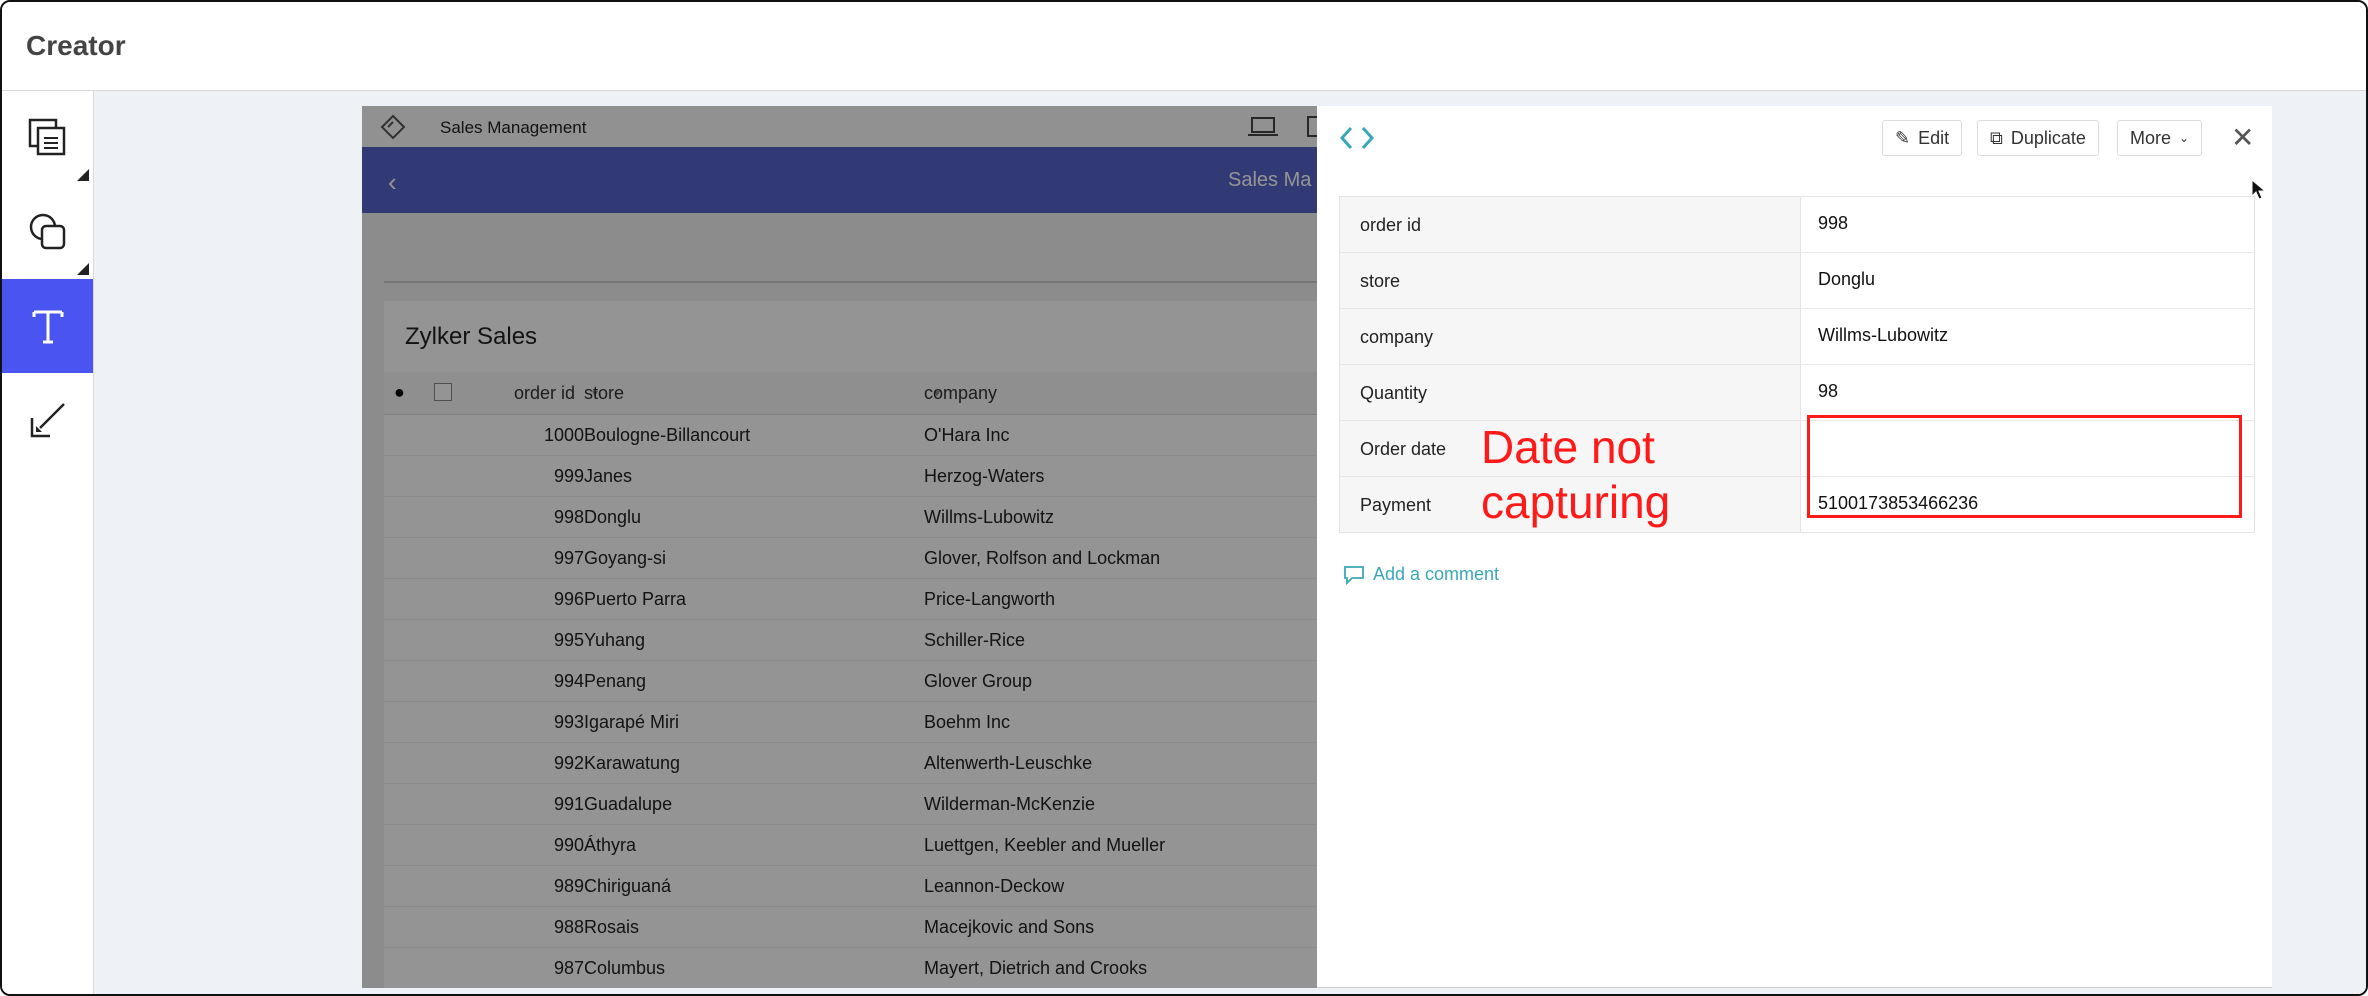 The height and width of the screenshot is (996, 2368). I want to click on copy-tool-button, so click(47, 138).